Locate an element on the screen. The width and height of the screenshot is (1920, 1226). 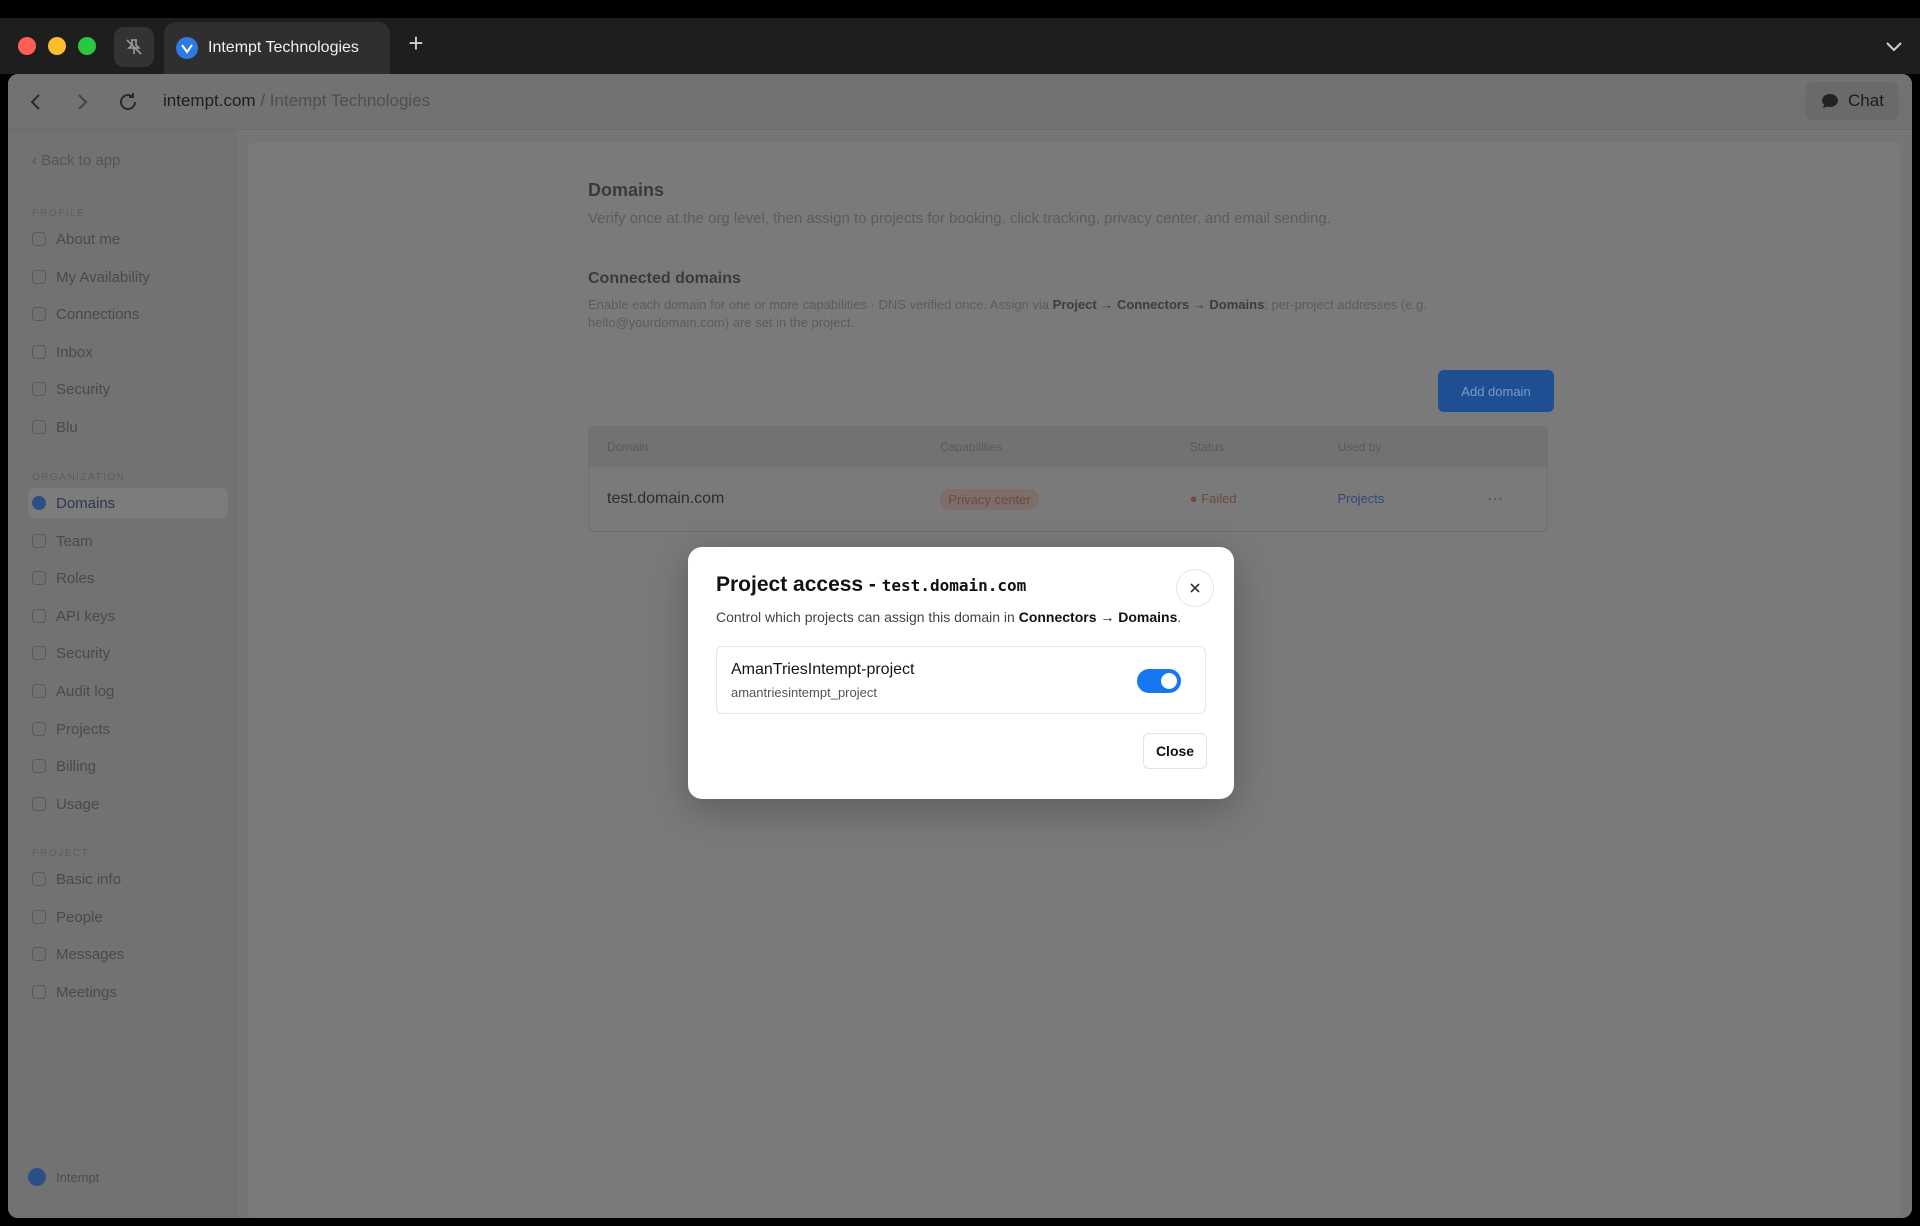
sidebar-item-label: Usage is located at coordinates (78, 804).